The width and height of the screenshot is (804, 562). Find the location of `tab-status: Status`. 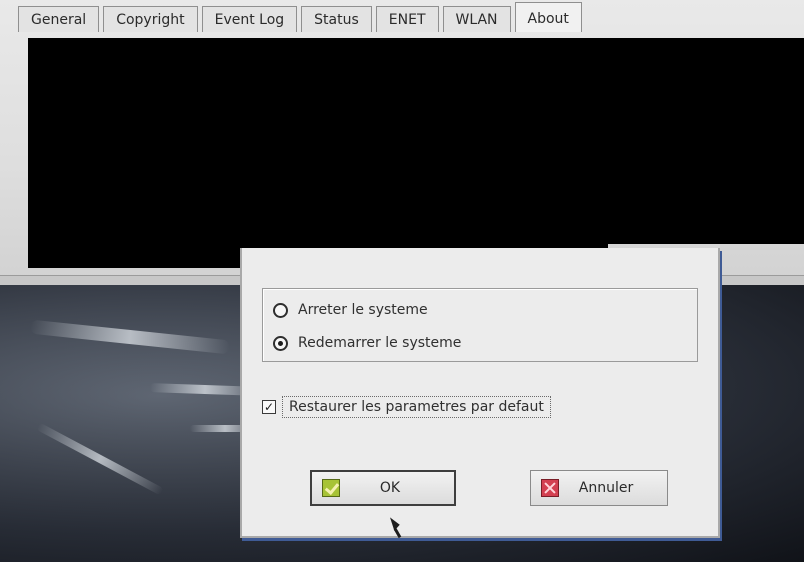

tab-status: Status is located at coordinates (336, 19).